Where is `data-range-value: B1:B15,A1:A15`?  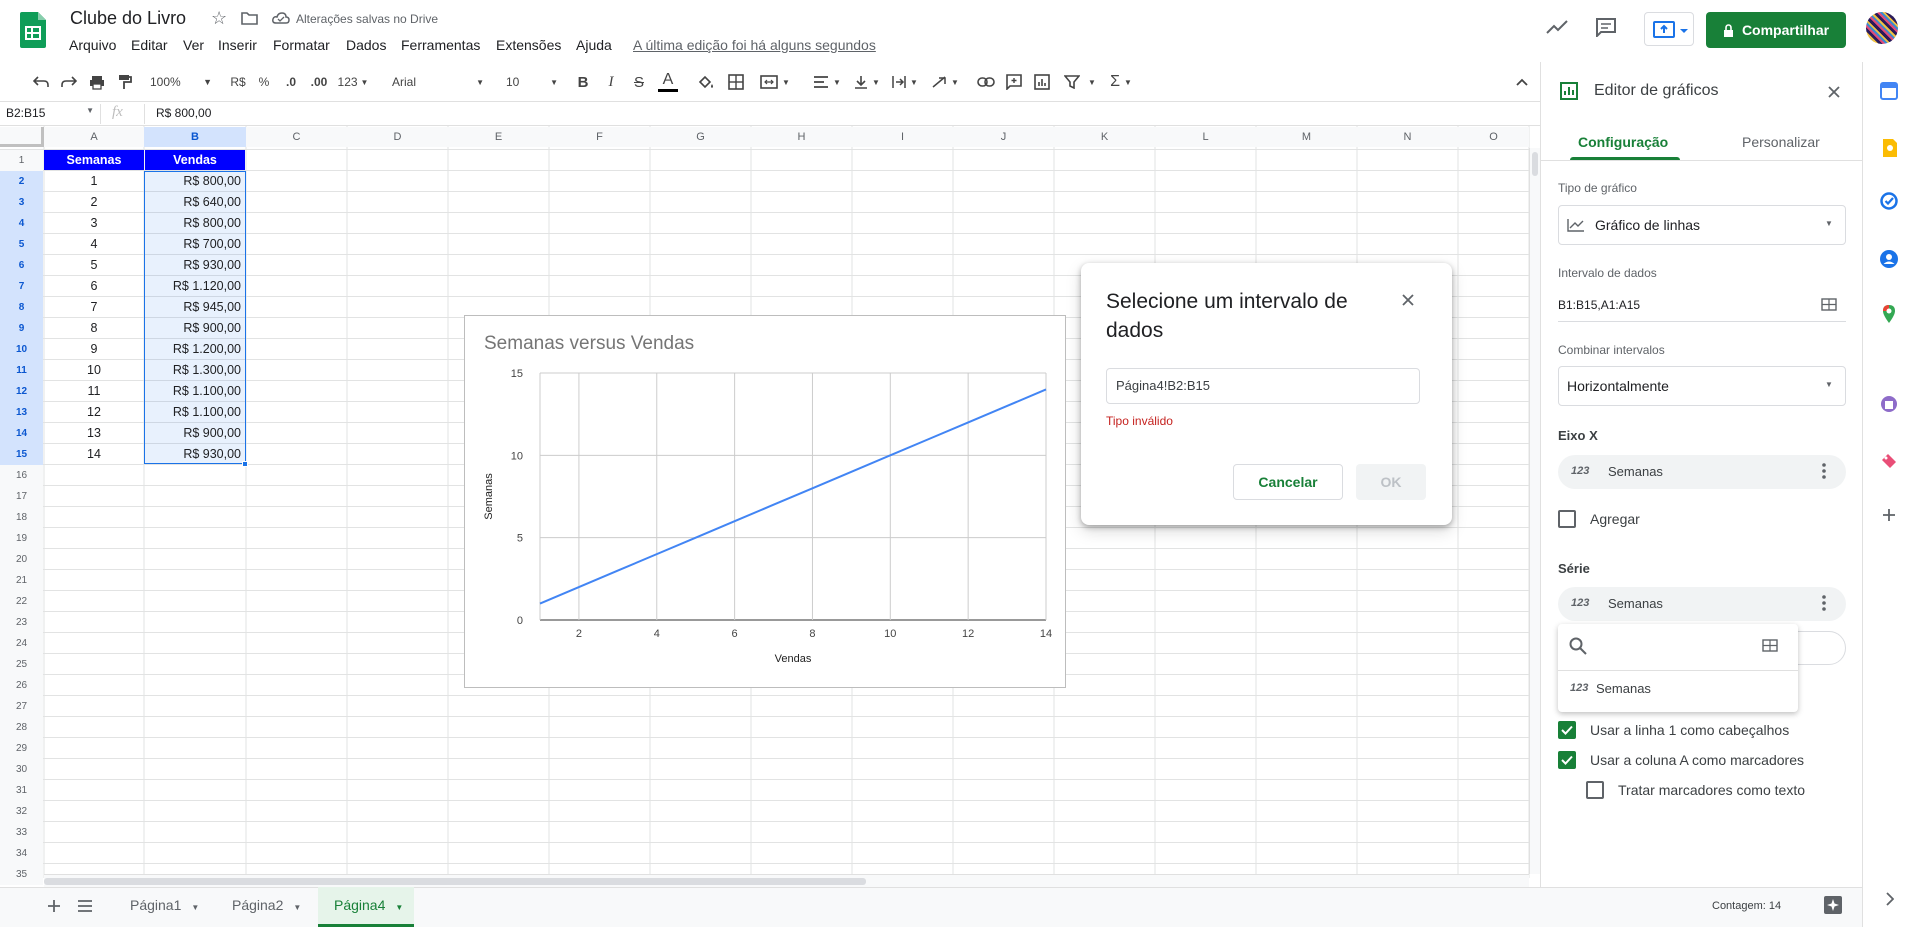 data-range-value: B1:B15,A1:A15 is located at coordinates (1599, 305).